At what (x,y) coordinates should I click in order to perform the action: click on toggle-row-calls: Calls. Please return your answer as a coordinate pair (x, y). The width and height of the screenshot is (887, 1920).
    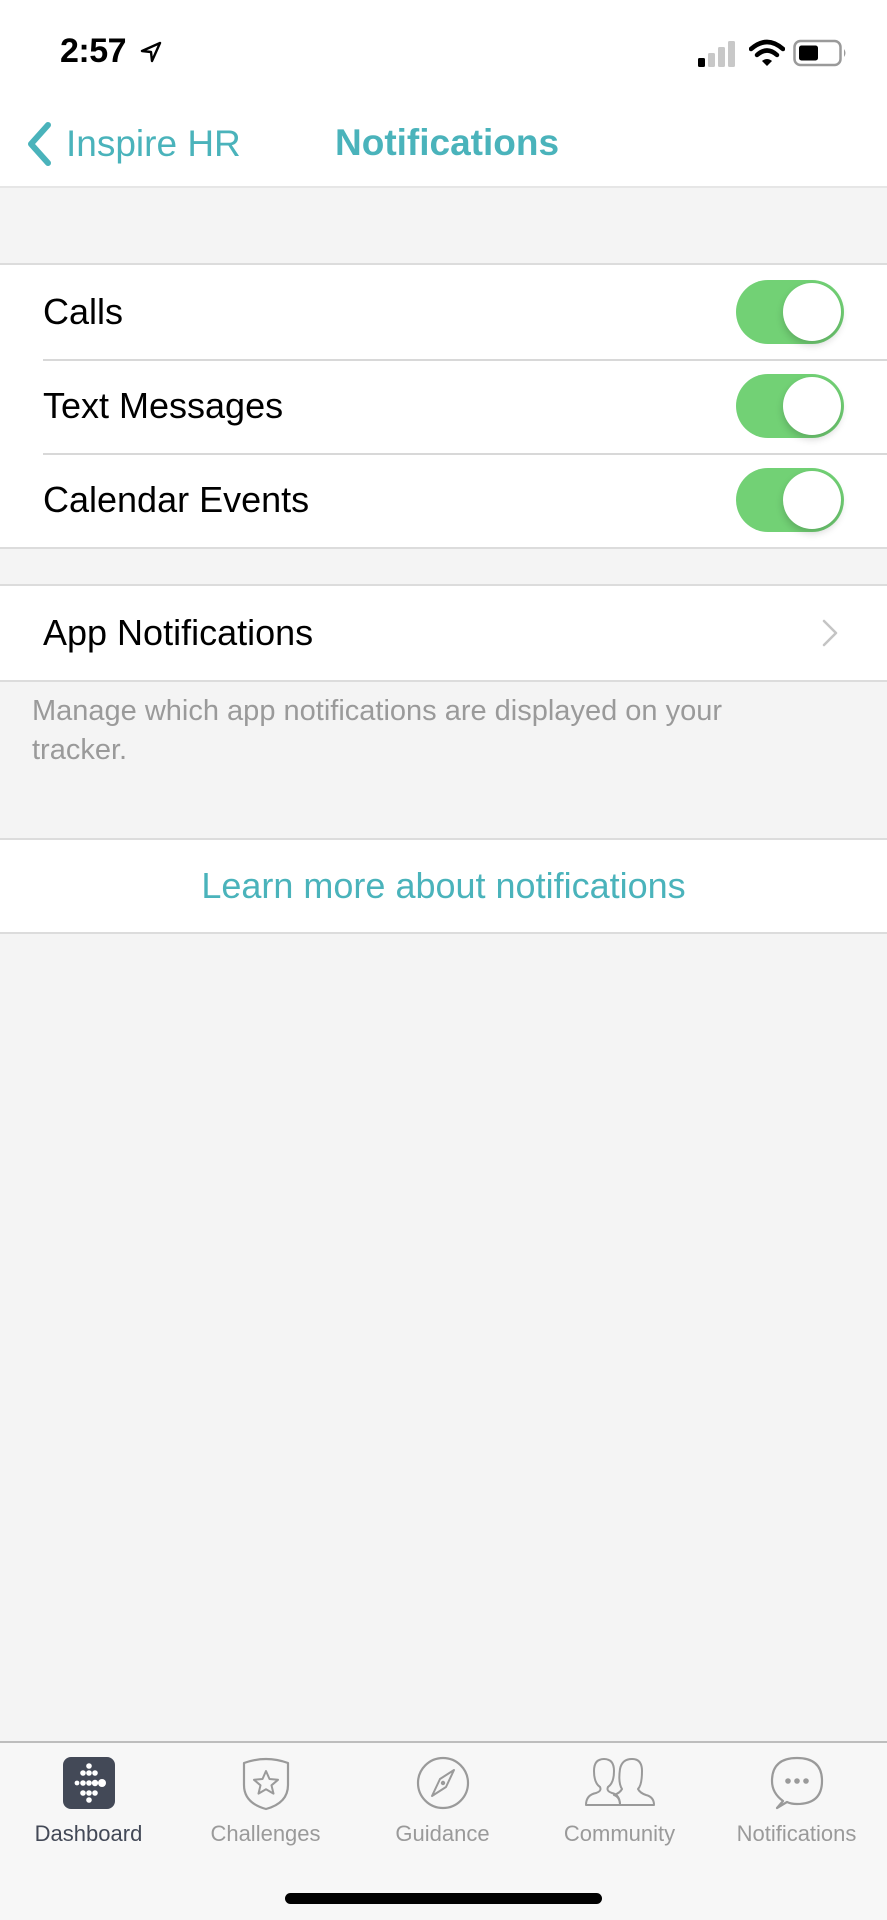
    Looking at the image, I should click on (443, 312).